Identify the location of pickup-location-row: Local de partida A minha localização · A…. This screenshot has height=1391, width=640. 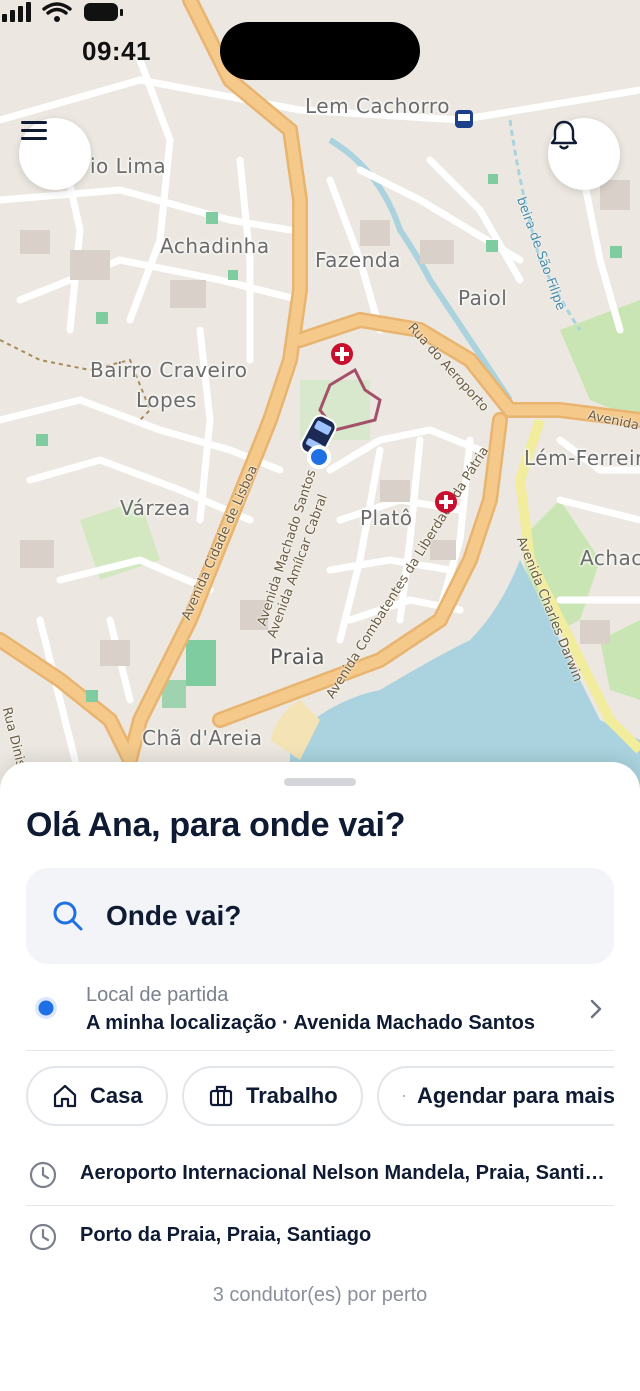
(320, 1013).